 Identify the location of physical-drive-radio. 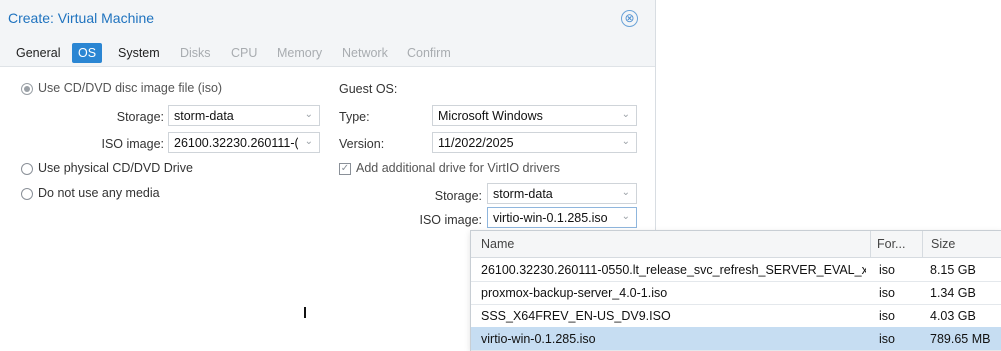
(27, 169).